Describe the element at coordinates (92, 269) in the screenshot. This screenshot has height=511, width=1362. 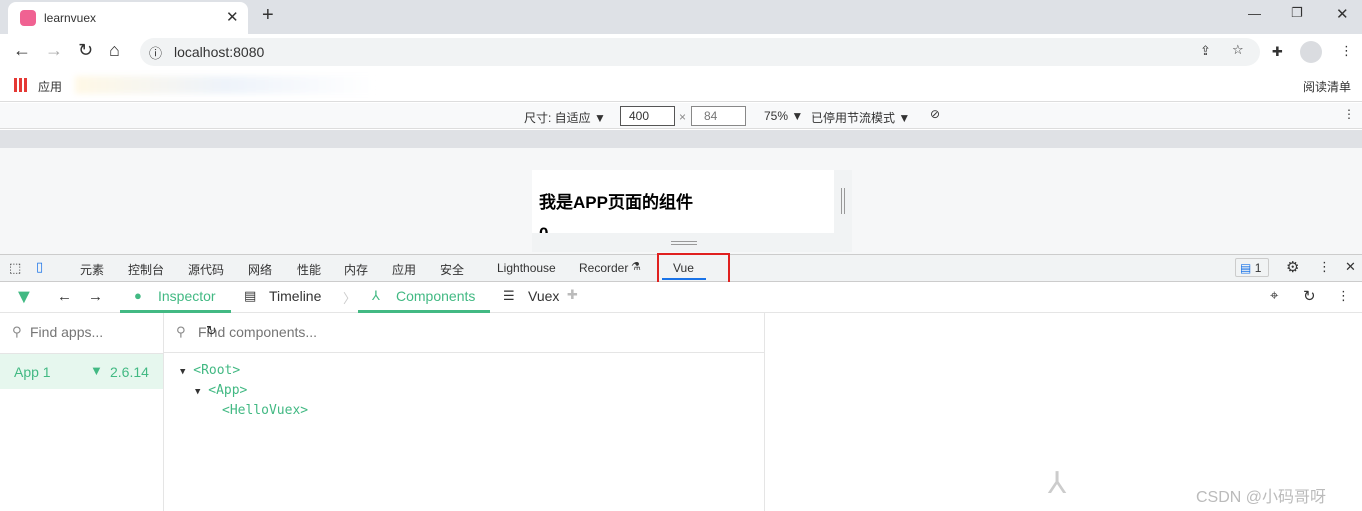
I see `tab-elements: 元素` at that location.